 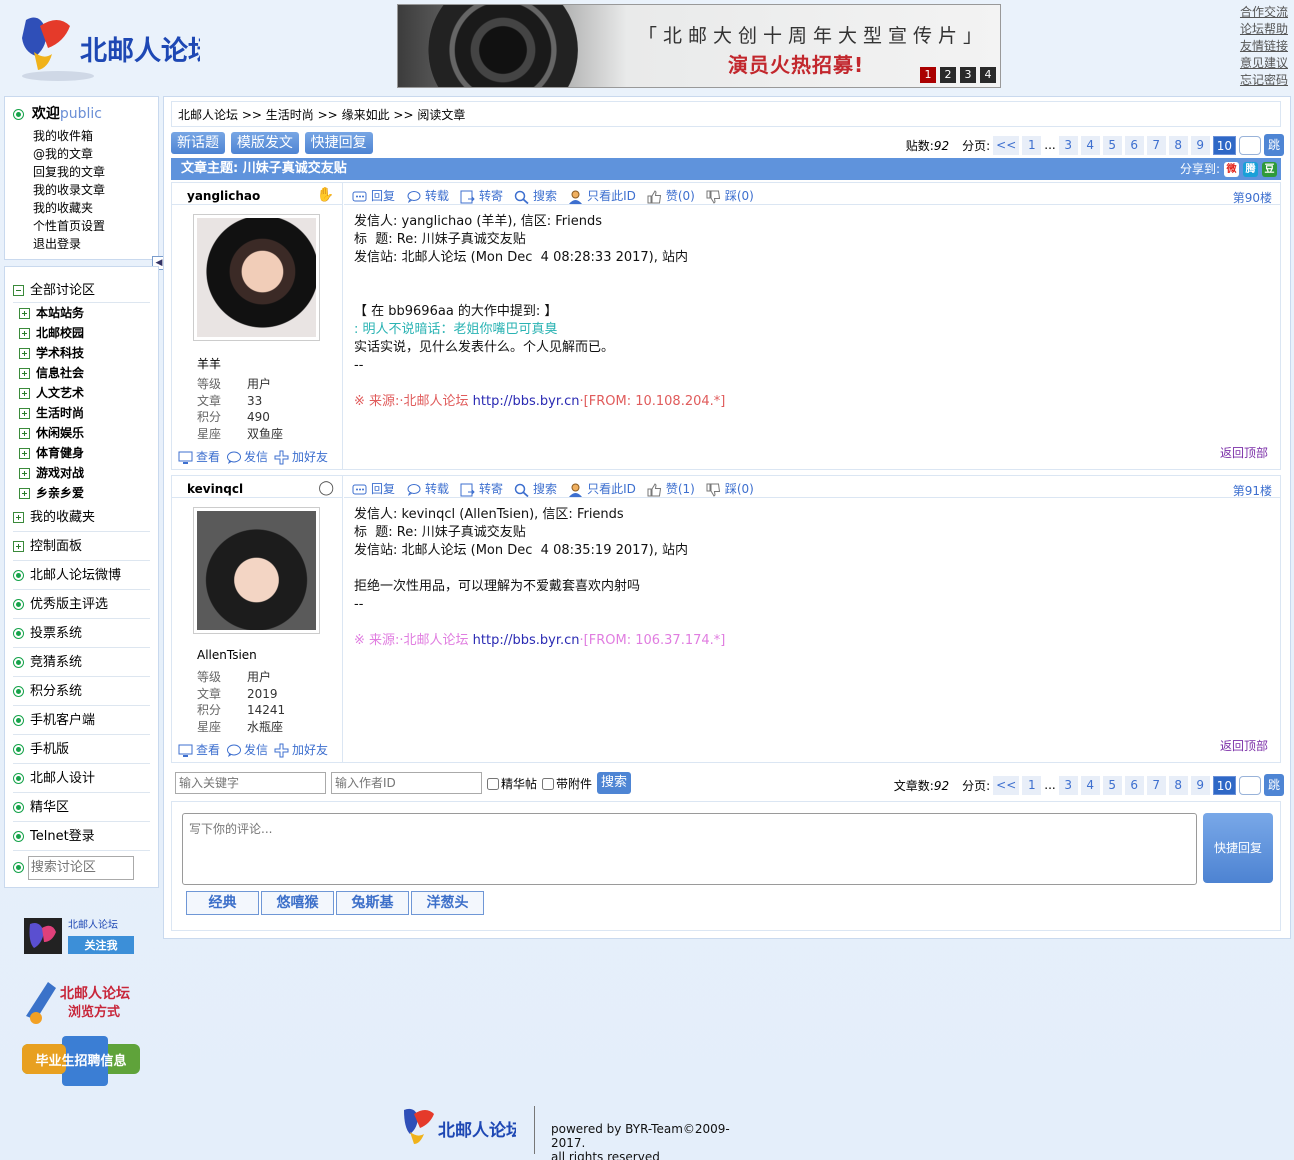 What do you see at coordinates (81, 291) in the screenshot?
I see `nav-all-boards: 全部讨论区` at bounding box center [81, 291].